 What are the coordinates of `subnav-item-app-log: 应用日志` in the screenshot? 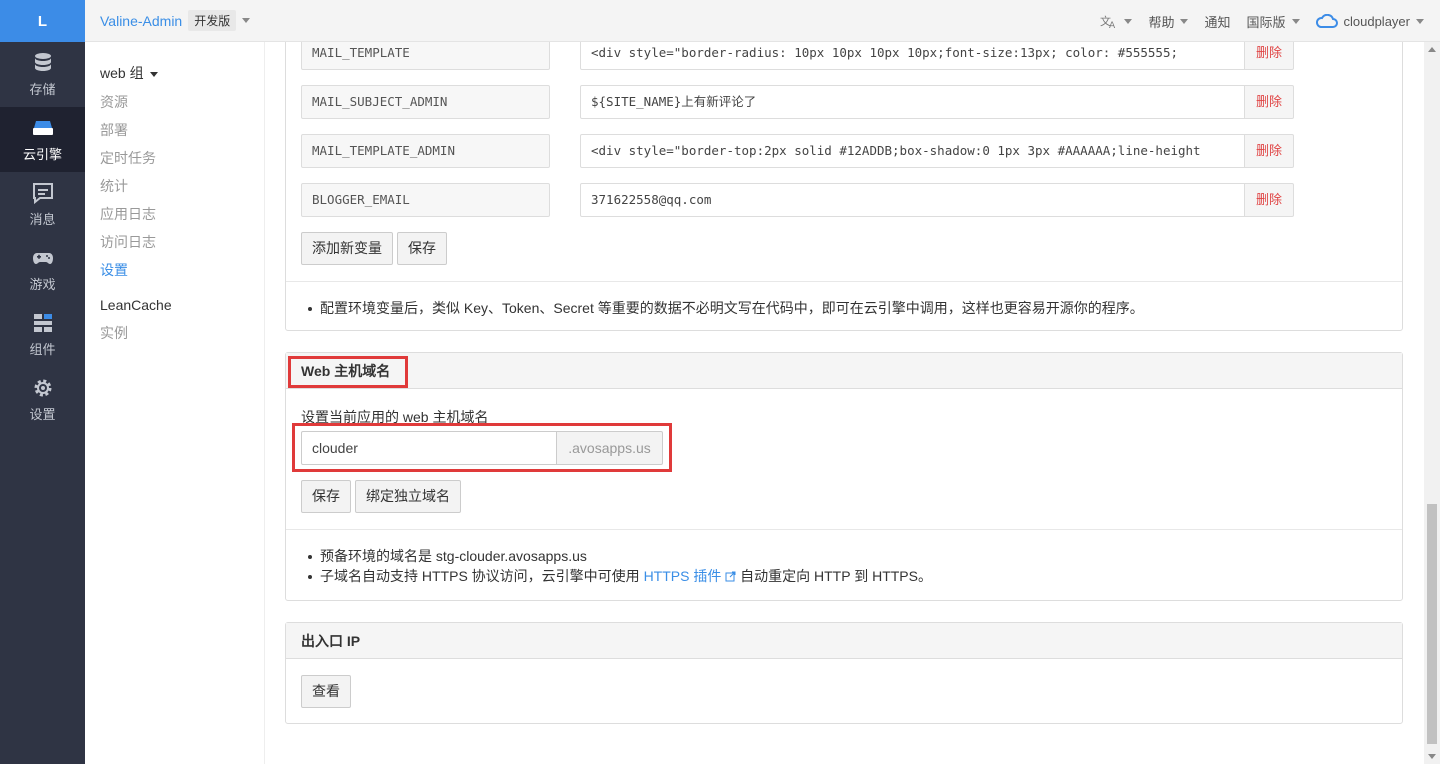 It's located at (182, 214).